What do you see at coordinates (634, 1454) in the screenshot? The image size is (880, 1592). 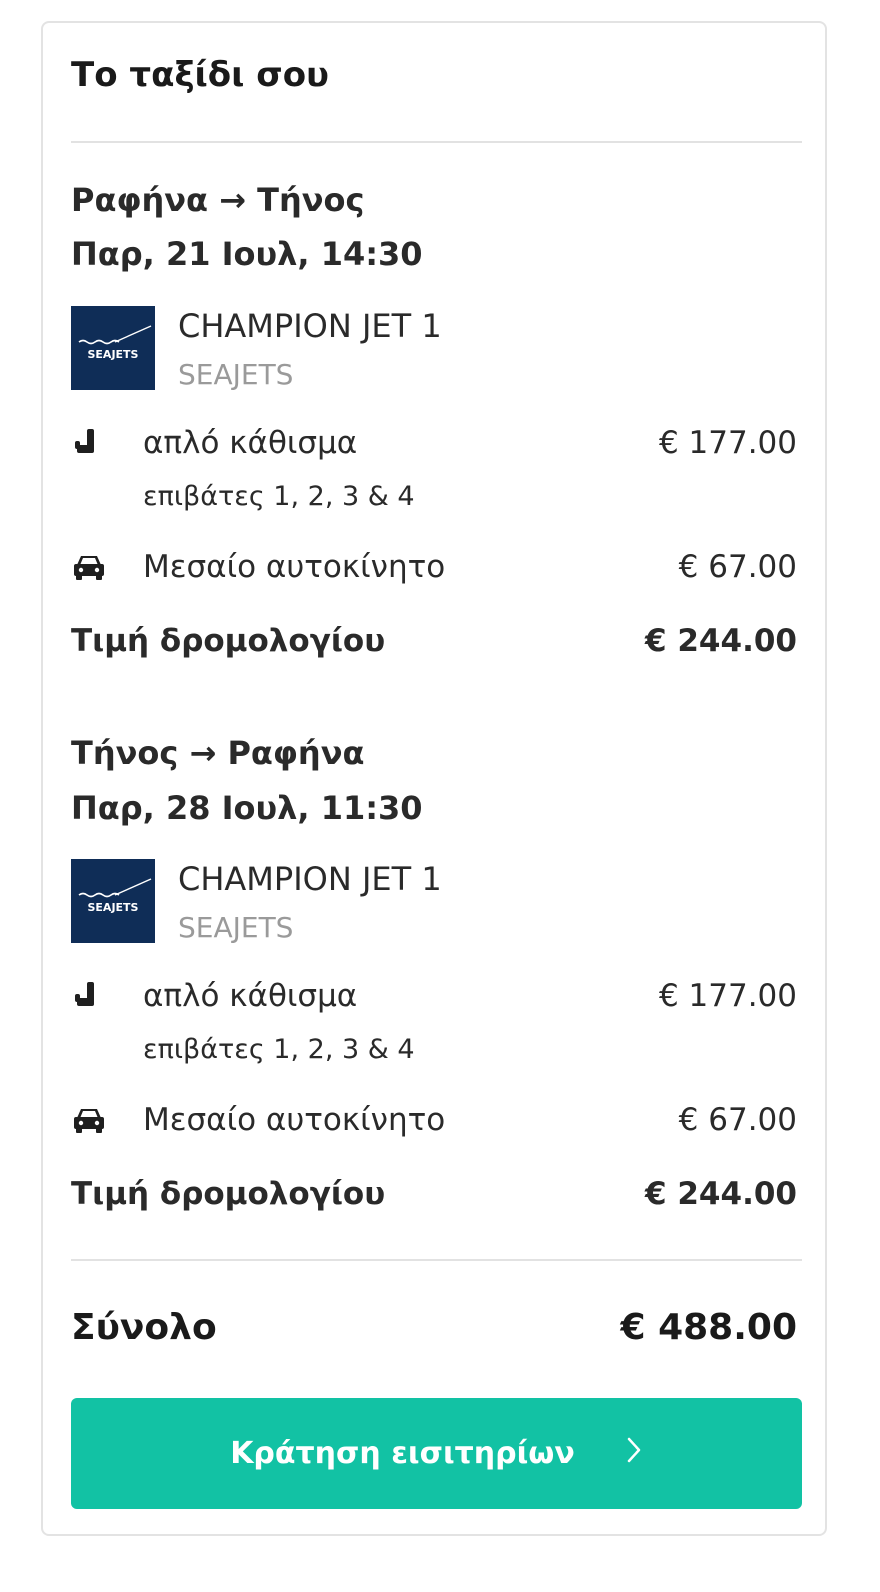 I see `chevron-right-icon` at bounding box center [634, 1454].